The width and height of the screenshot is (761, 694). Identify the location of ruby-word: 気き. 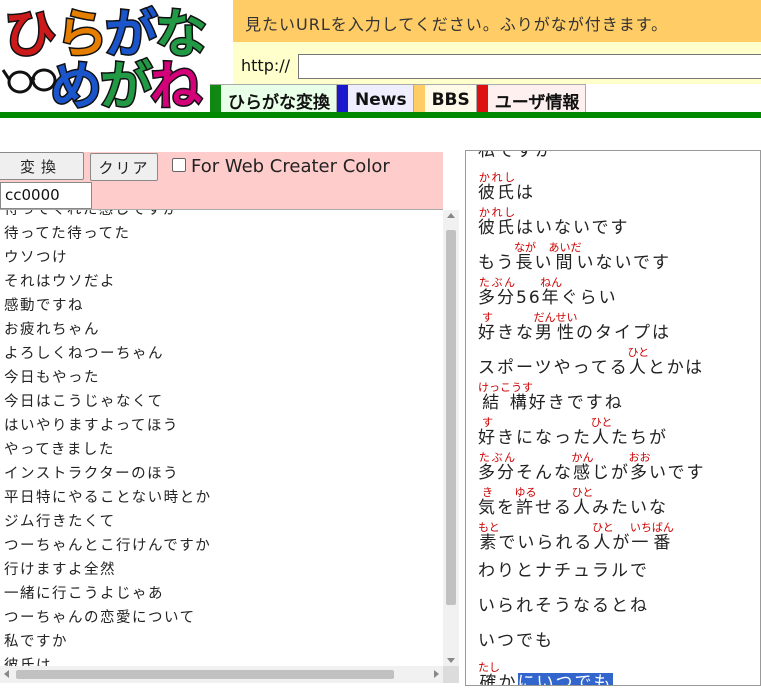
(487, 502).